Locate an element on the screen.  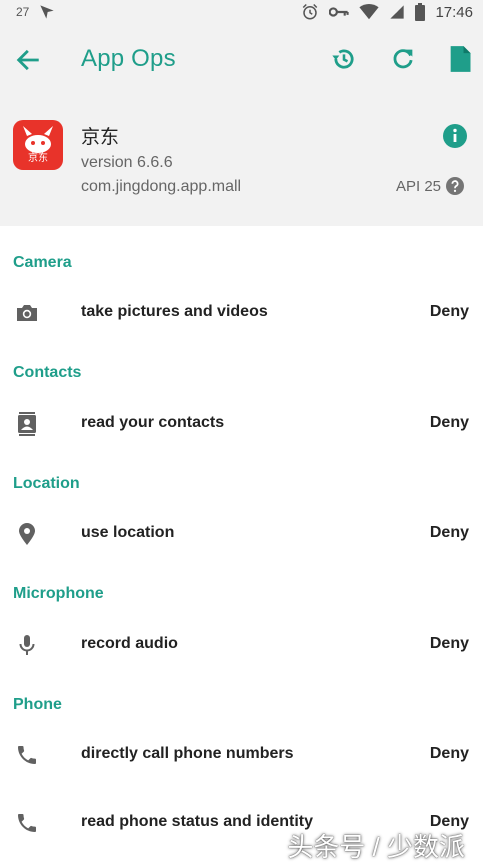
app-package-name: com.jingdong.app.mall is located at coordinates (161, 186).